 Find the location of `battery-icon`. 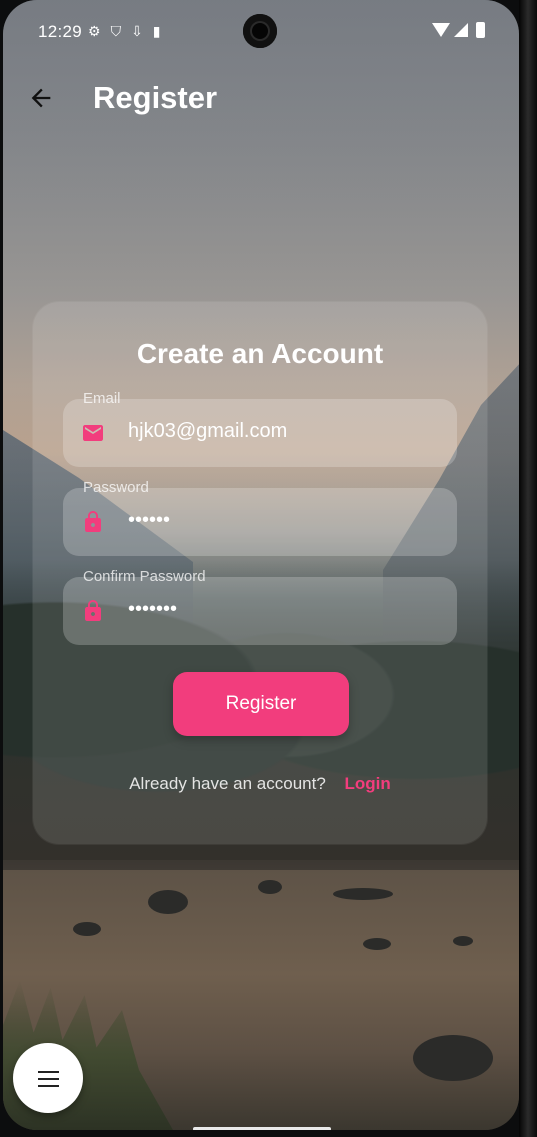

battery-icon is located at coordinates (480, 30).